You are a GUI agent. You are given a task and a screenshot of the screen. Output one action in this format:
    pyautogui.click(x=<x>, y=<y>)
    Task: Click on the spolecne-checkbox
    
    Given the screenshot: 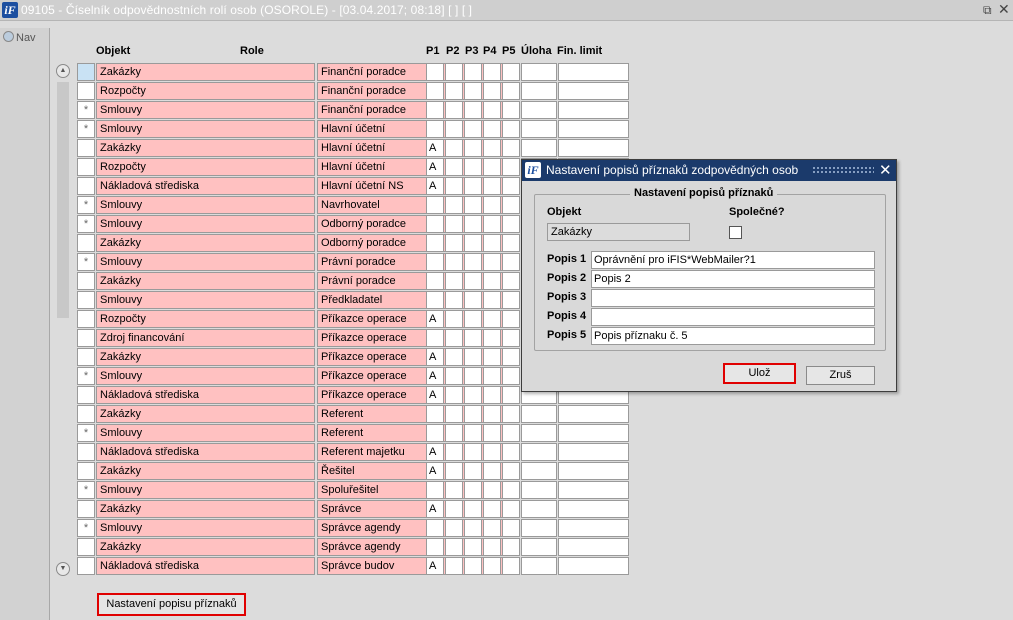 What is the action you would take?
    pyautogui.click(x=735, y=232)
    